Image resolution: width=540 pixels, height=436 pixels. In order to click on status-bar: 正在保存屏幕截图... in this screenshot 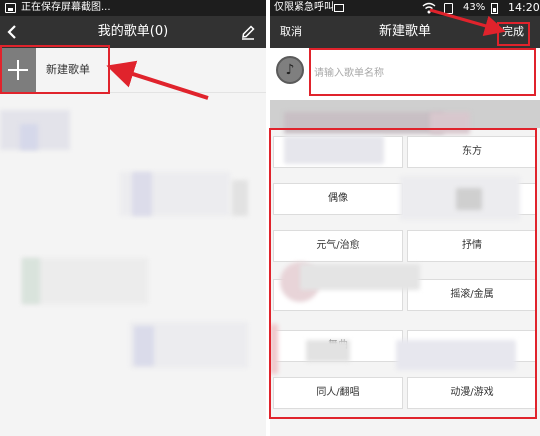, I will do `click(133, 8)`.